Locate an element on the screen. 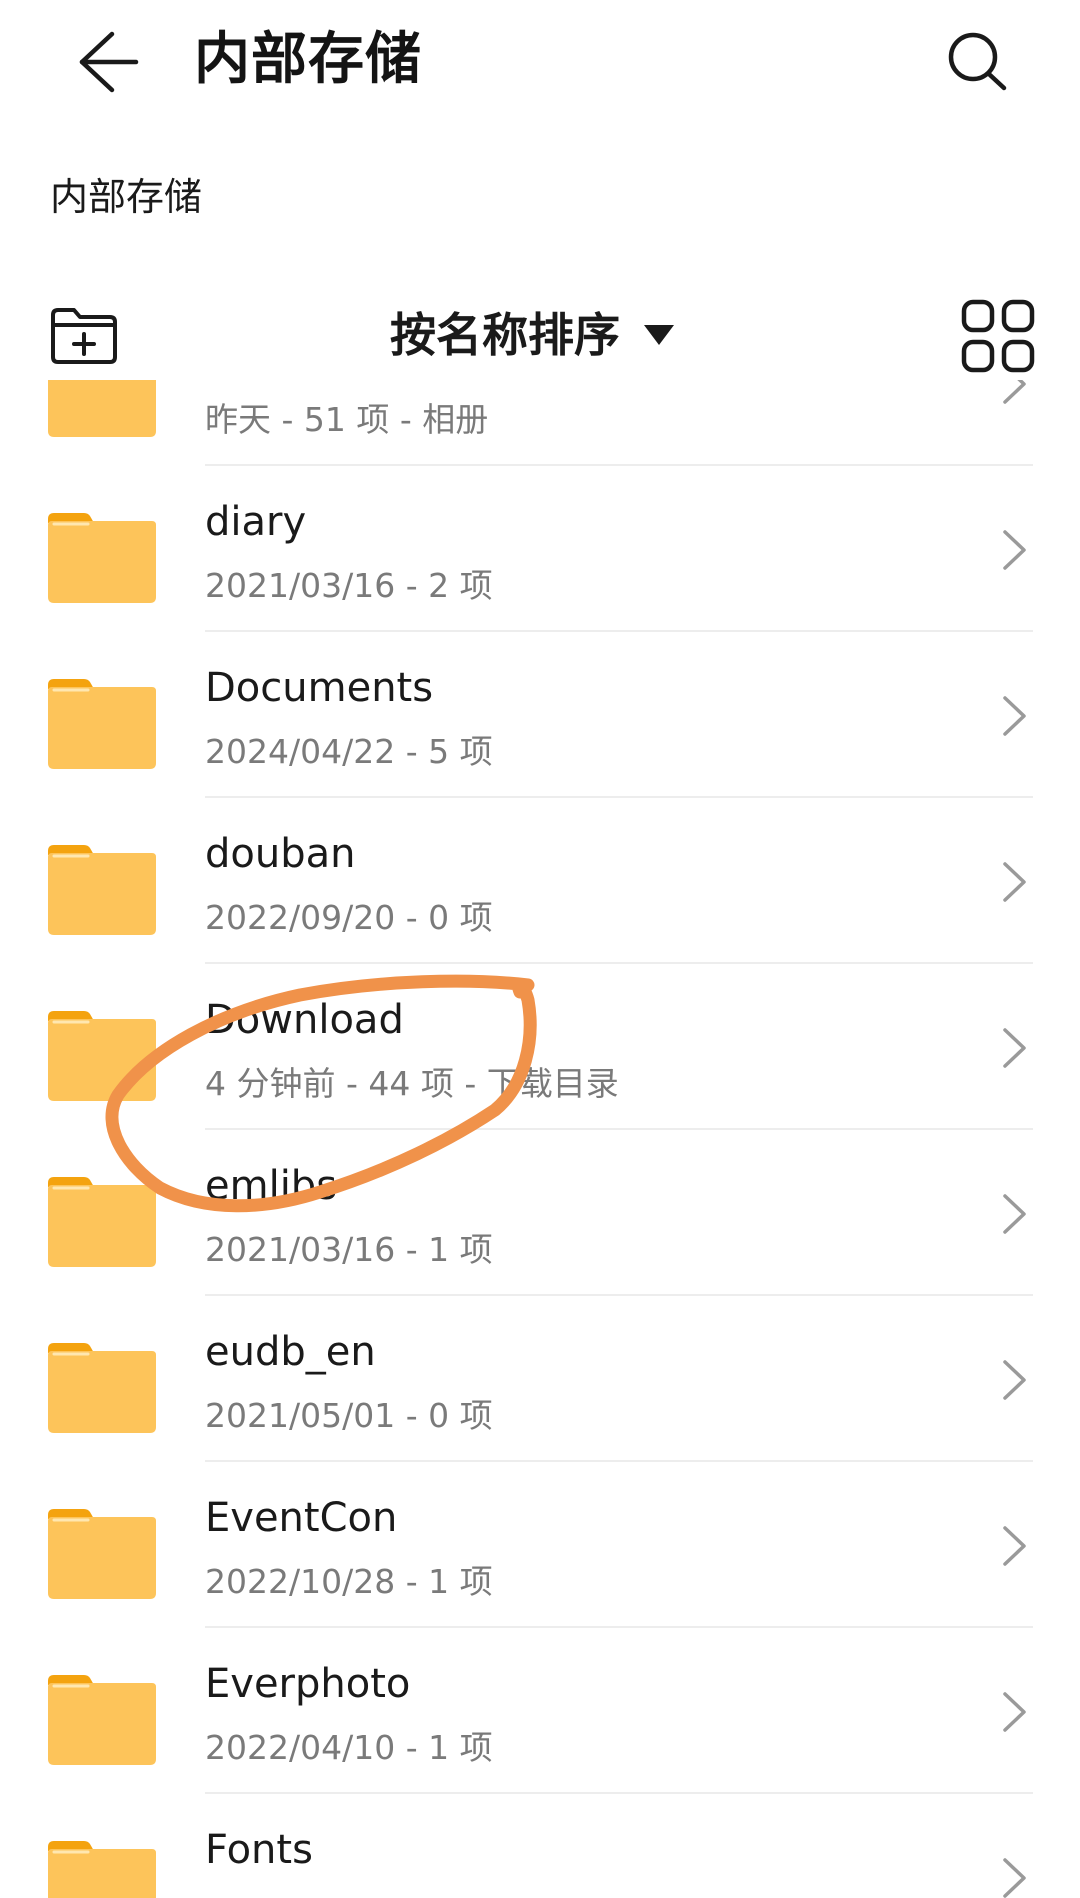 Image resolution: width=1080 pixels, height=1898 pixels. file-name: EventCon is located at coordinates (301, 1518).